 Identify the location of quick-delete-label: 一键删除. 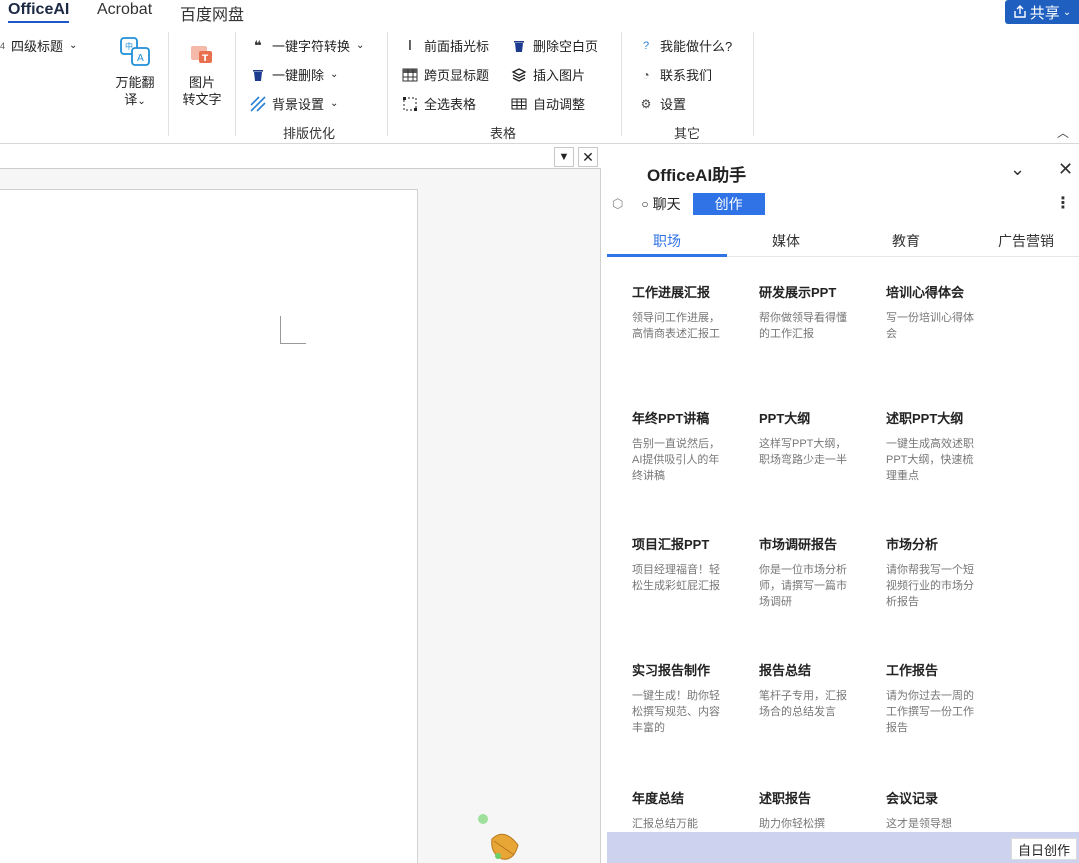
(298, 75).